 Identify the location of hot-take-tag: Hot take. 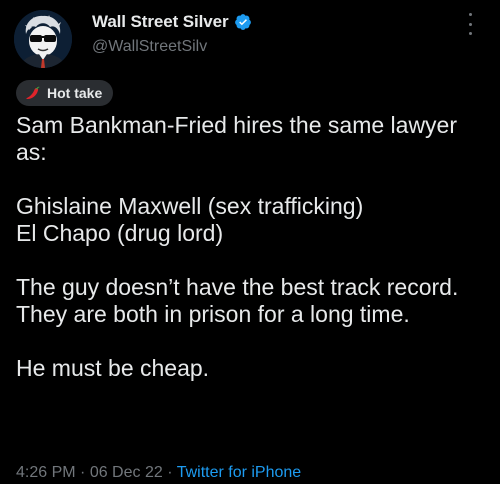
(65, 93).